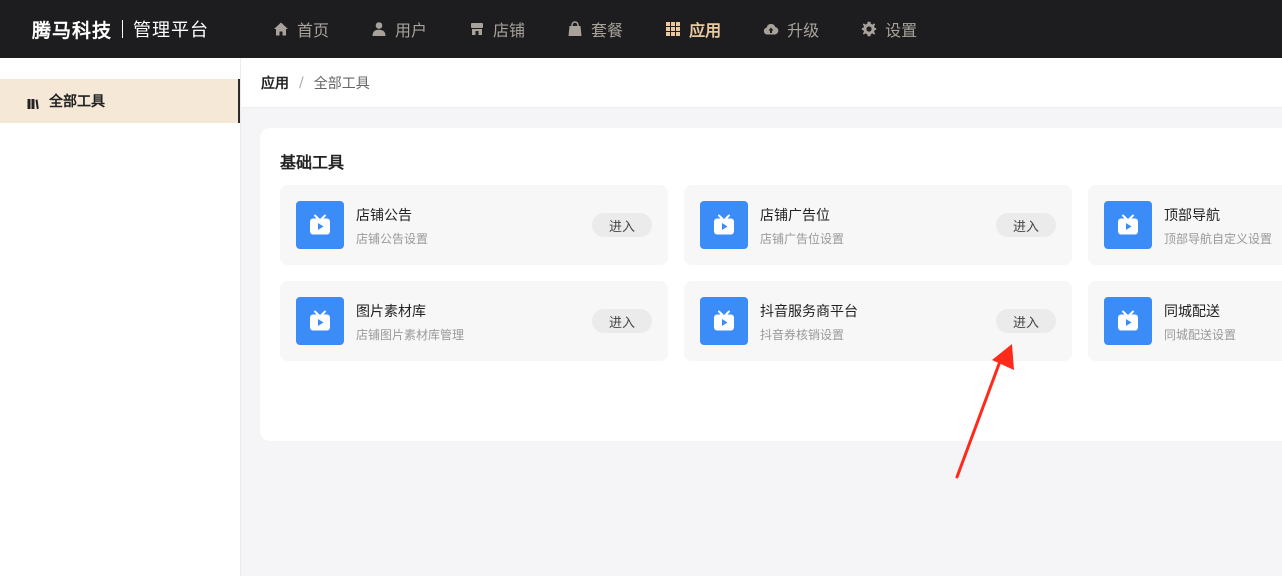 The height and width of the screenshot is (576, 1282). Describe the element at coordinates (761, 83) in the screenshot. I see `breadcrumb: 应用 / 全部工具` at that location.